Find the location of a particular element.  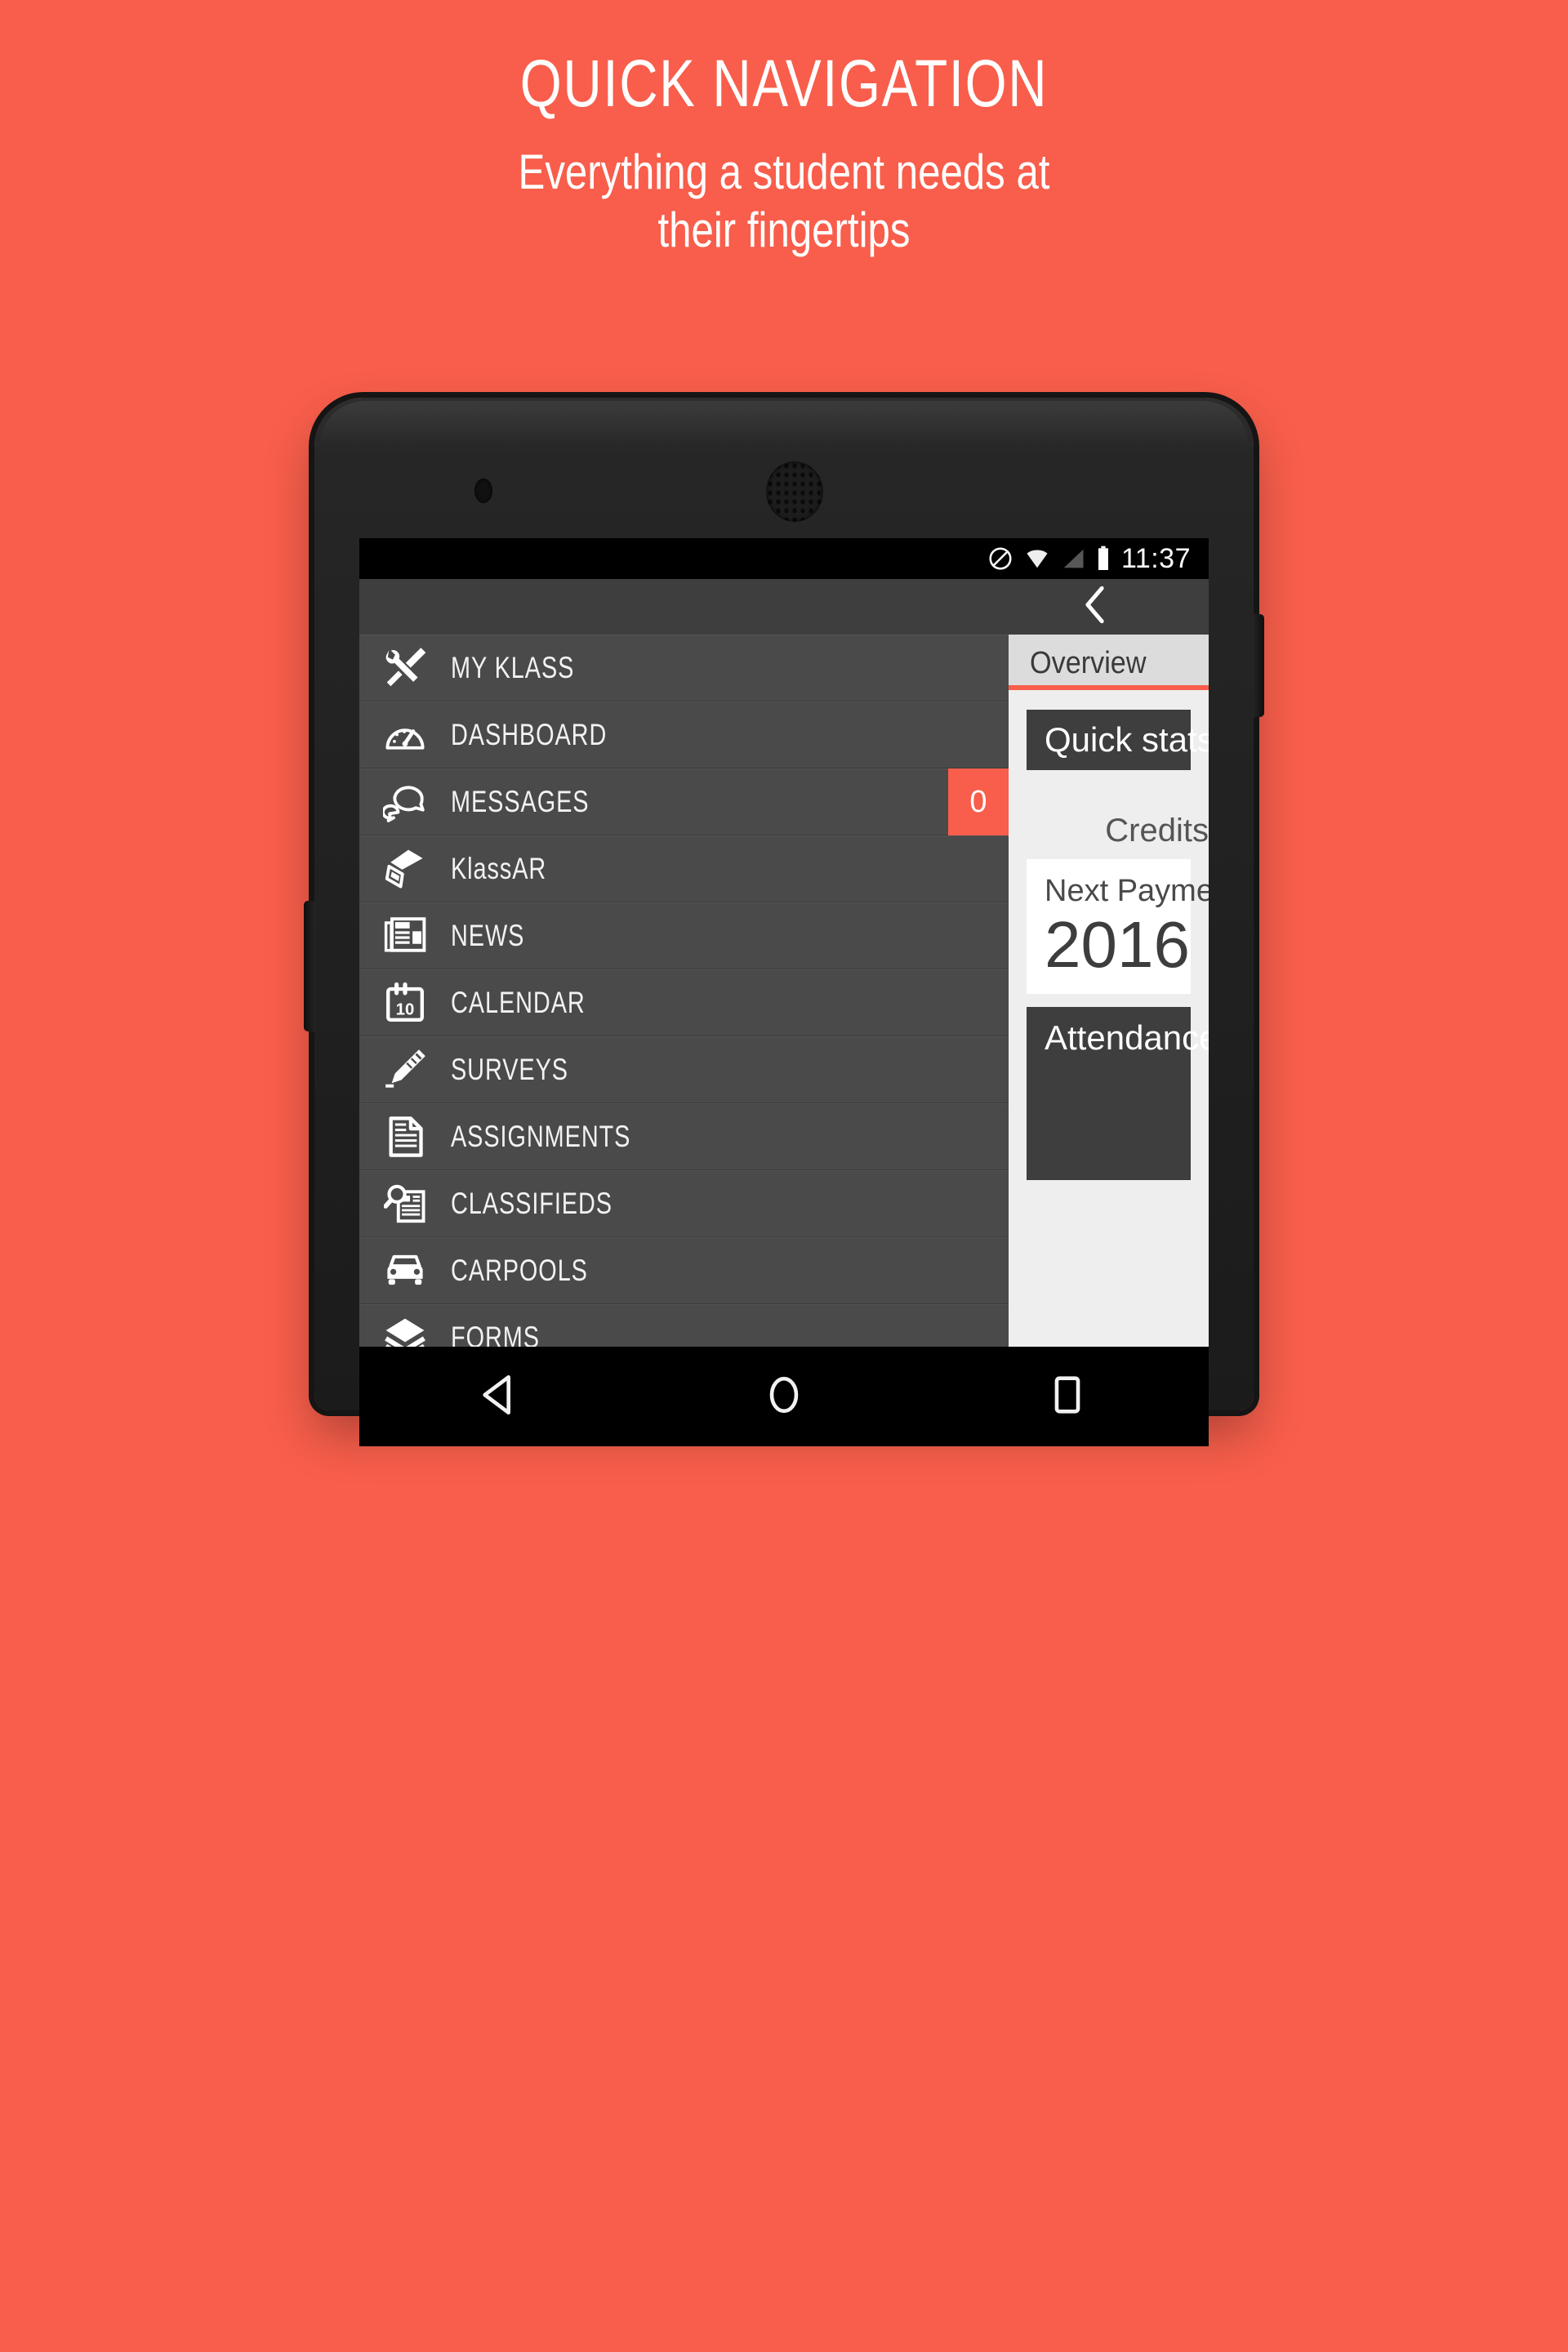

tab-bar: Overview is located at coordinates (1109, 662).